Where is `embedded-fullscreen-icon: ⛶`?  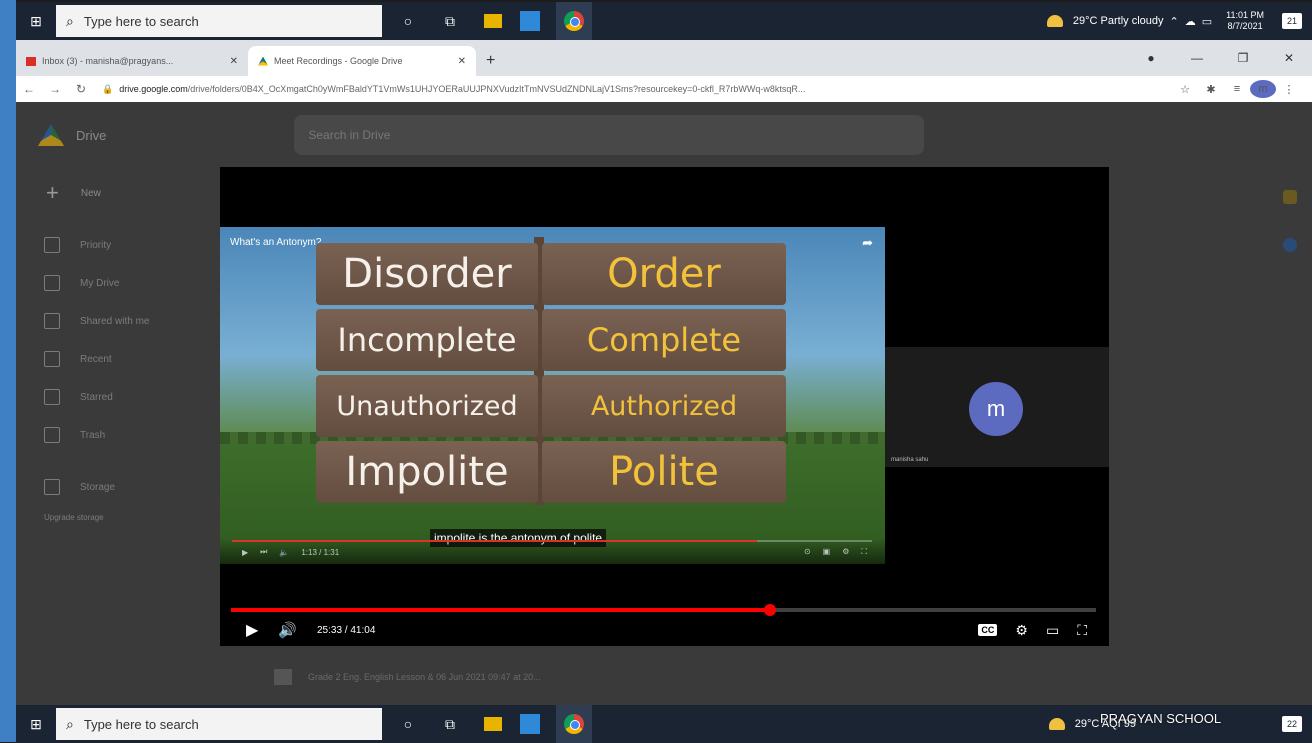 embedded-fullscreen-icon: ⛶ is located at coordinates (864, 551).